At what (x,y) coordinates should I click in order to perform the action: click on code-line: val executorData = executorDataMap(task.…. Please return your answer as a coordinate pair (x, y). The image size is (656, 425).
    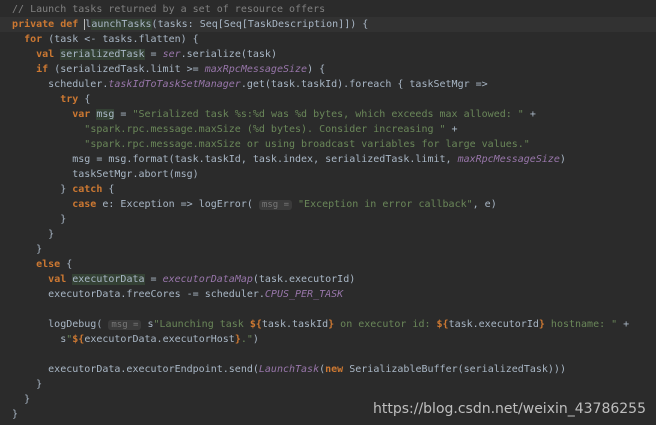
    Looking at the image, I should click on (328, 279).